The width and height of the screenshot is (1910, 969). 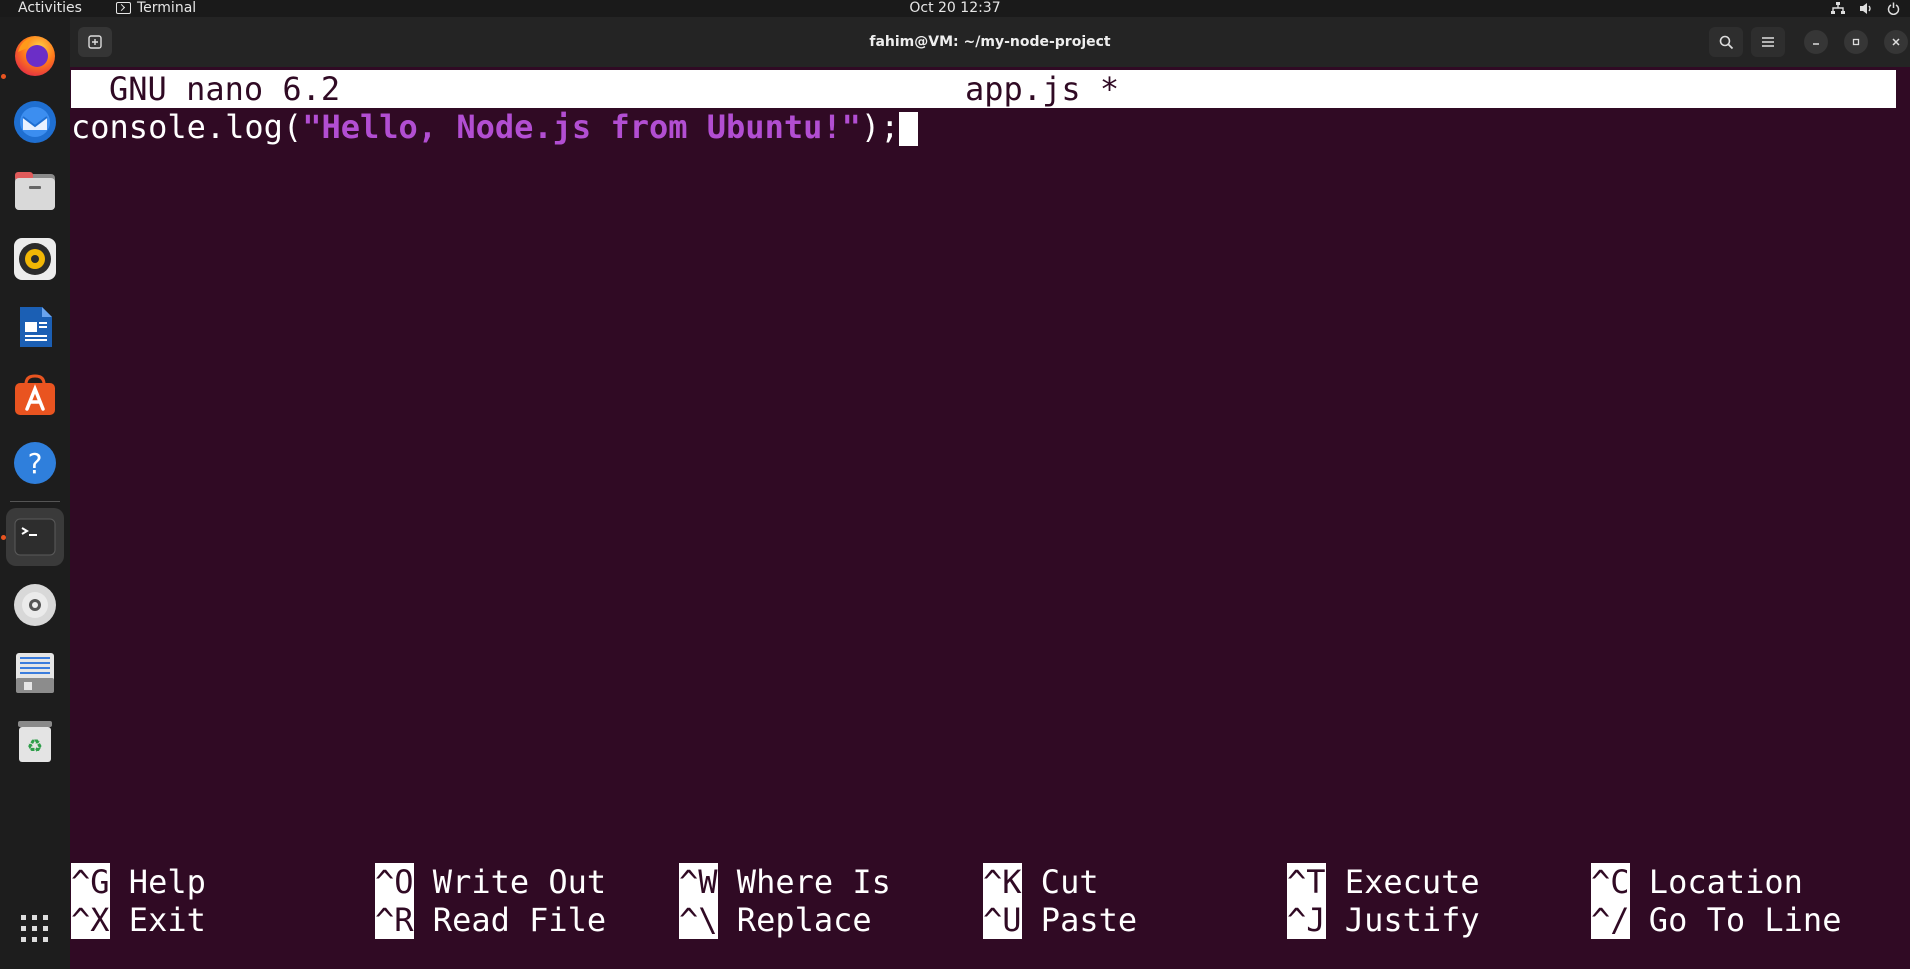 I want to click on shortcut-replace: ^\ Replace, so click(x=775, y=920).